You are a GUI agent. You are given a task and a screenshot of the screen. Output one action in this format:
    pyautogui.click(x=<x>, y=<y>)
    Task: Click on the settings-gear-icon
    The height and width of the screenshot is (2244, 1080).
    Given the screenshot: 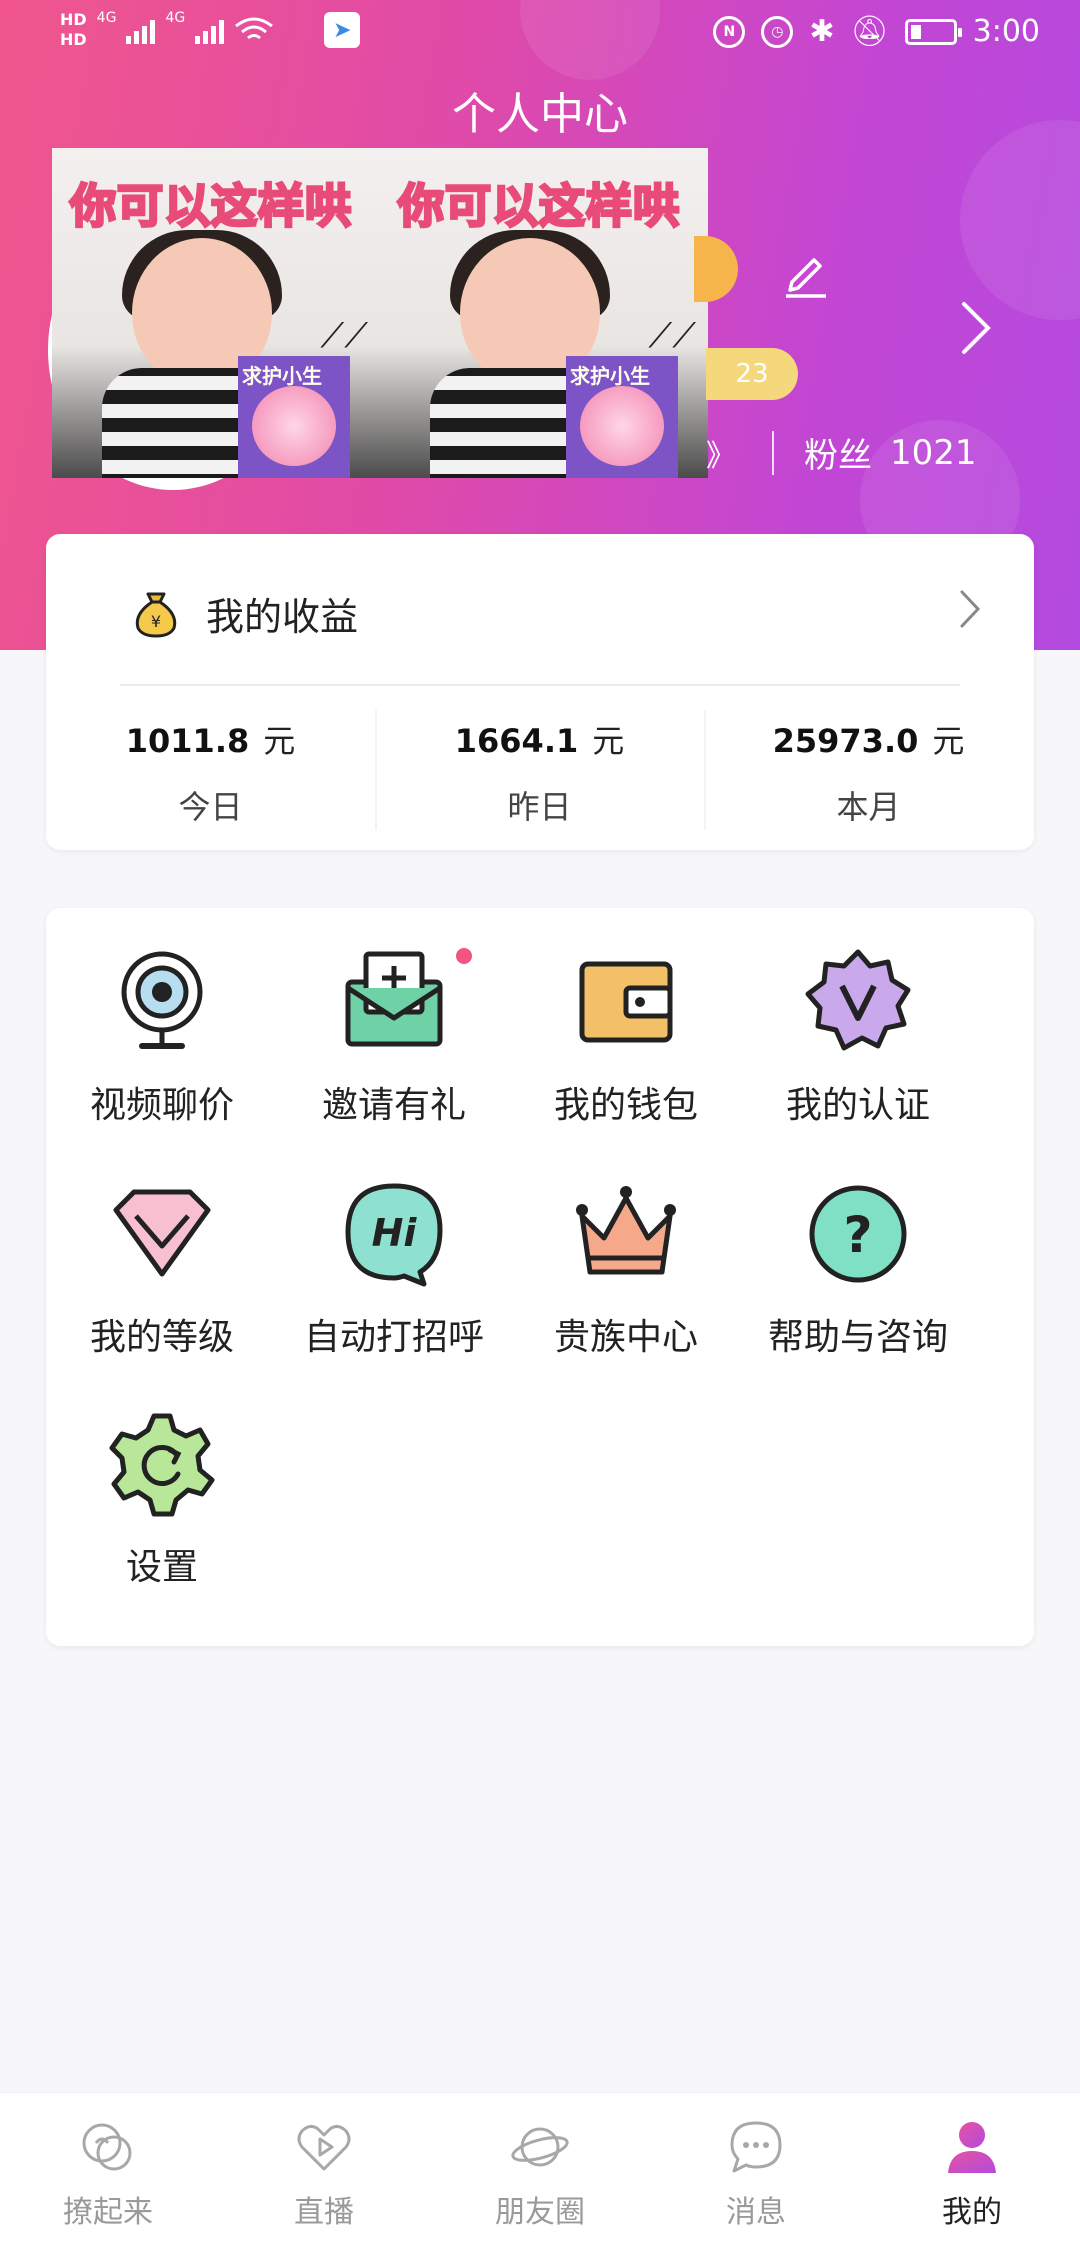 What is the action you would take?
    pyautogui.click(x=162, y=1465)
    